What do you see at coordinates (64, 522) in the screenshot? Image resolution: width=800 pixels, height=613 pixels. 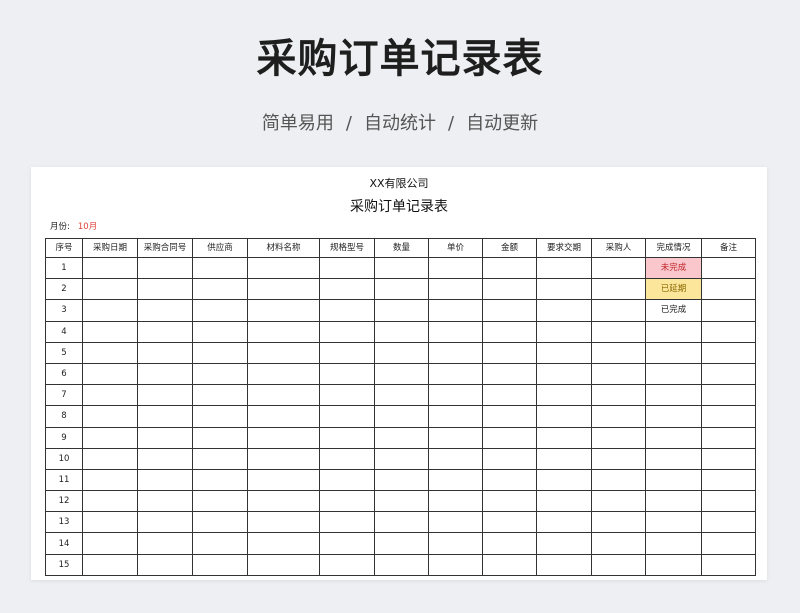 I see `row-index-cell: 13` at bounding box center [64, 522].